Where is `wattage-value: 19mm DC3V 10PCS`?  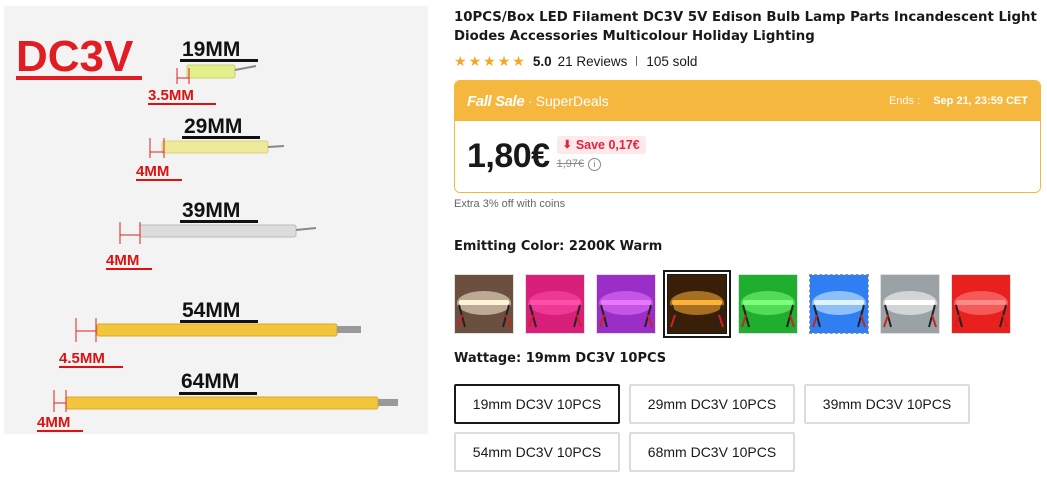 wattage-value: 19mm DC3V 10PCS is located at coordinates (596, 358).